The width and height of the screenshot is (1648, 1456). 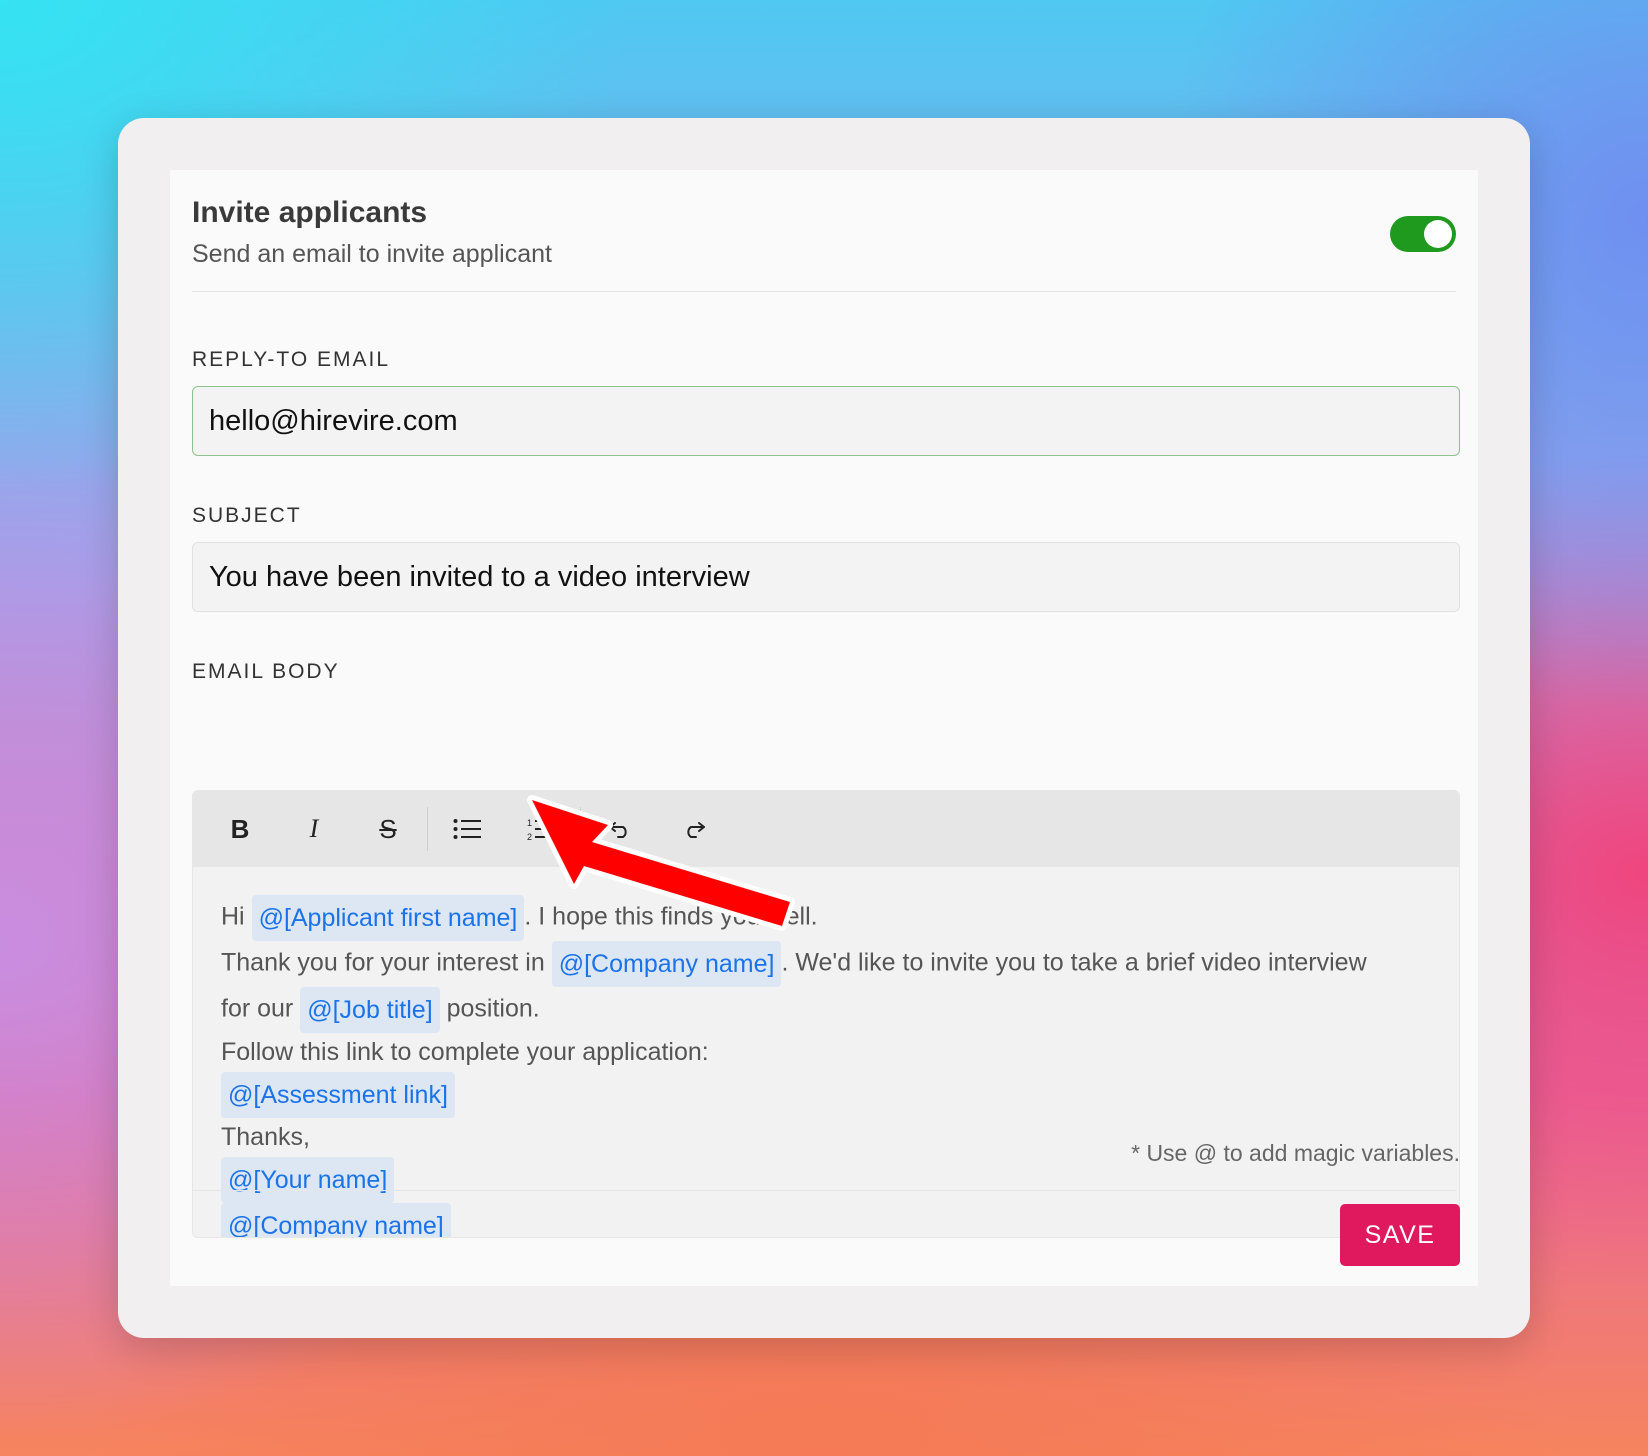 What do you see at coordinates (1438, 234) in the screenshot?
I see `toggle-knob` at bounding box center [1438, 234].